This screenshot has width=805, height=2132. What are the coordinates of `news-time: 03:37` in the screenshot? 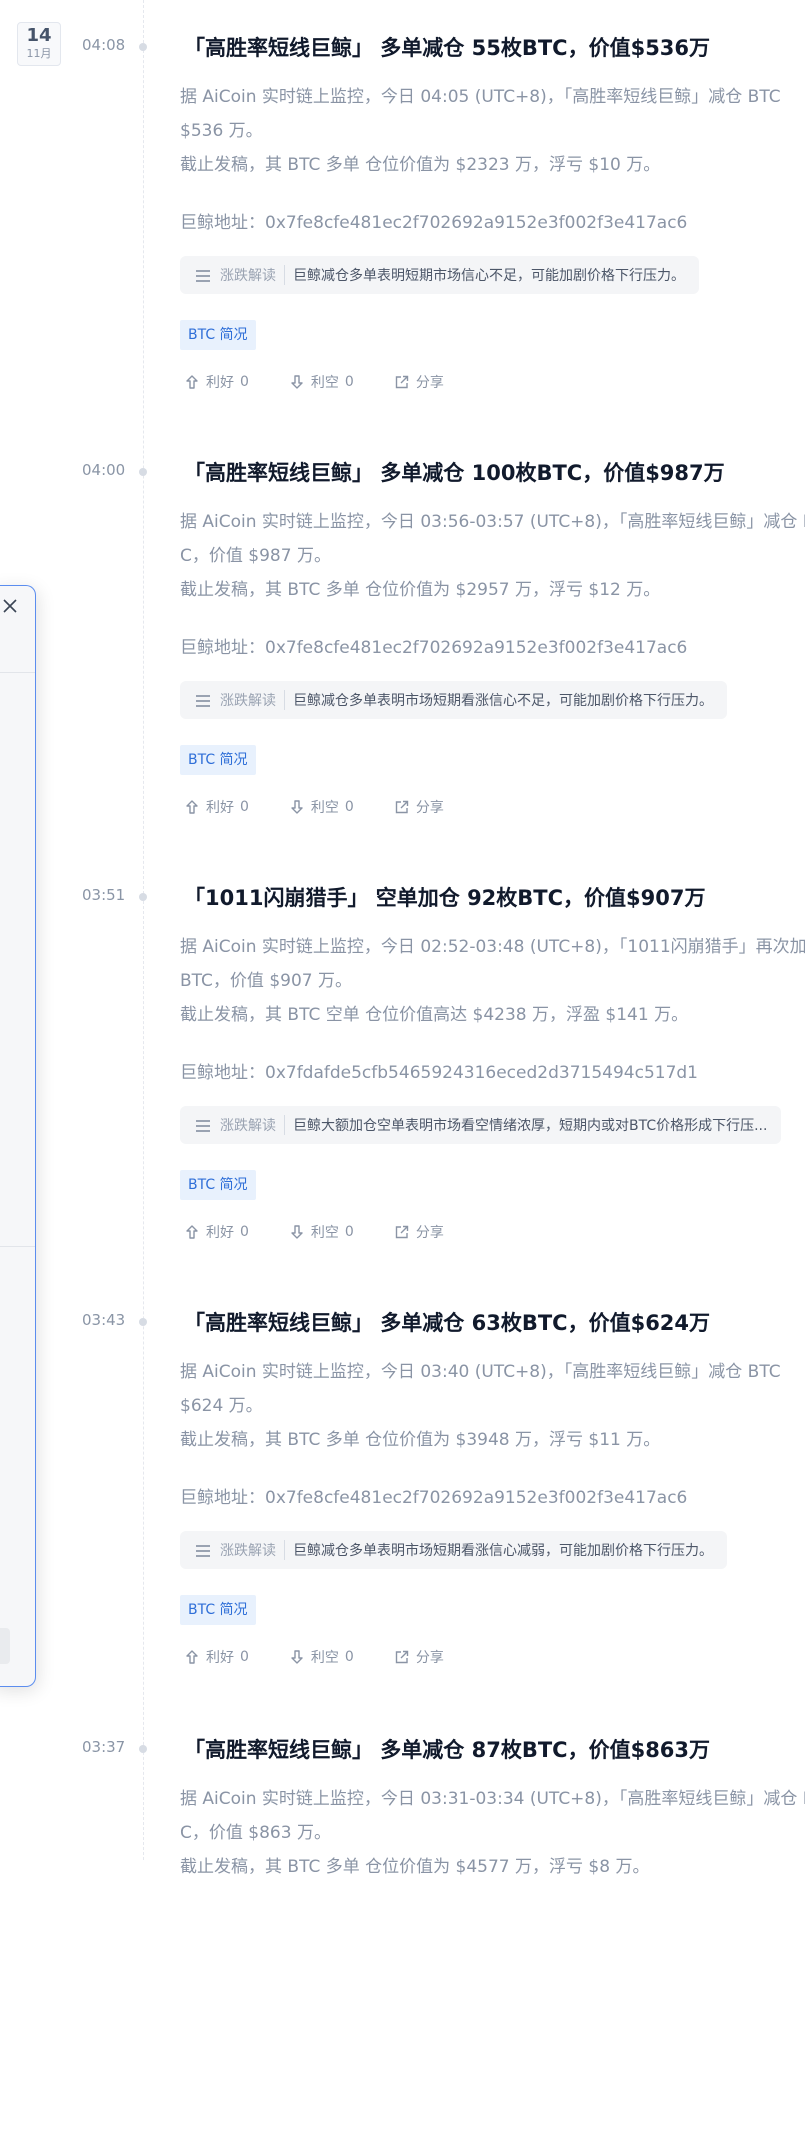 It's located at (104, 1747).